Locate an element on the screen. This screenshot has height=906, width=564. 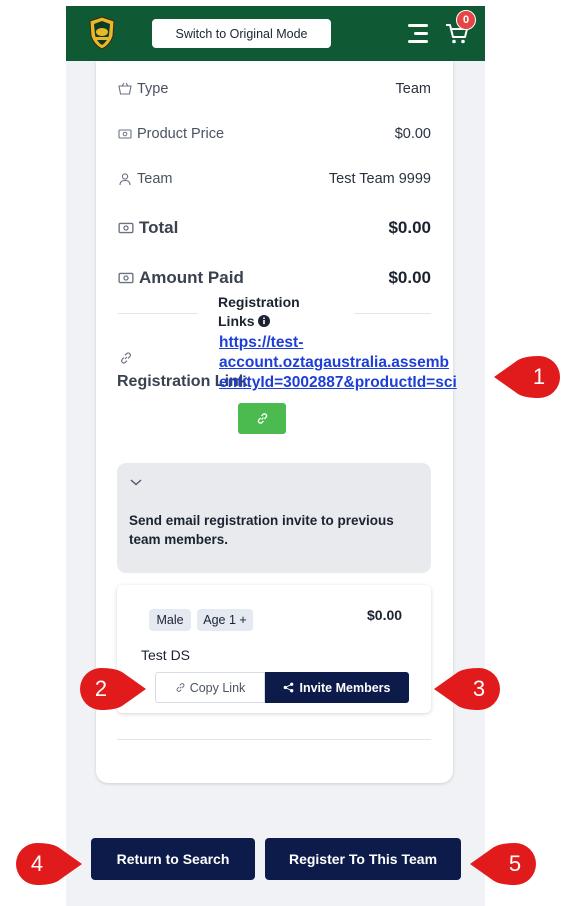
product-price-label: Product Price is located at coordinates (181, 134).